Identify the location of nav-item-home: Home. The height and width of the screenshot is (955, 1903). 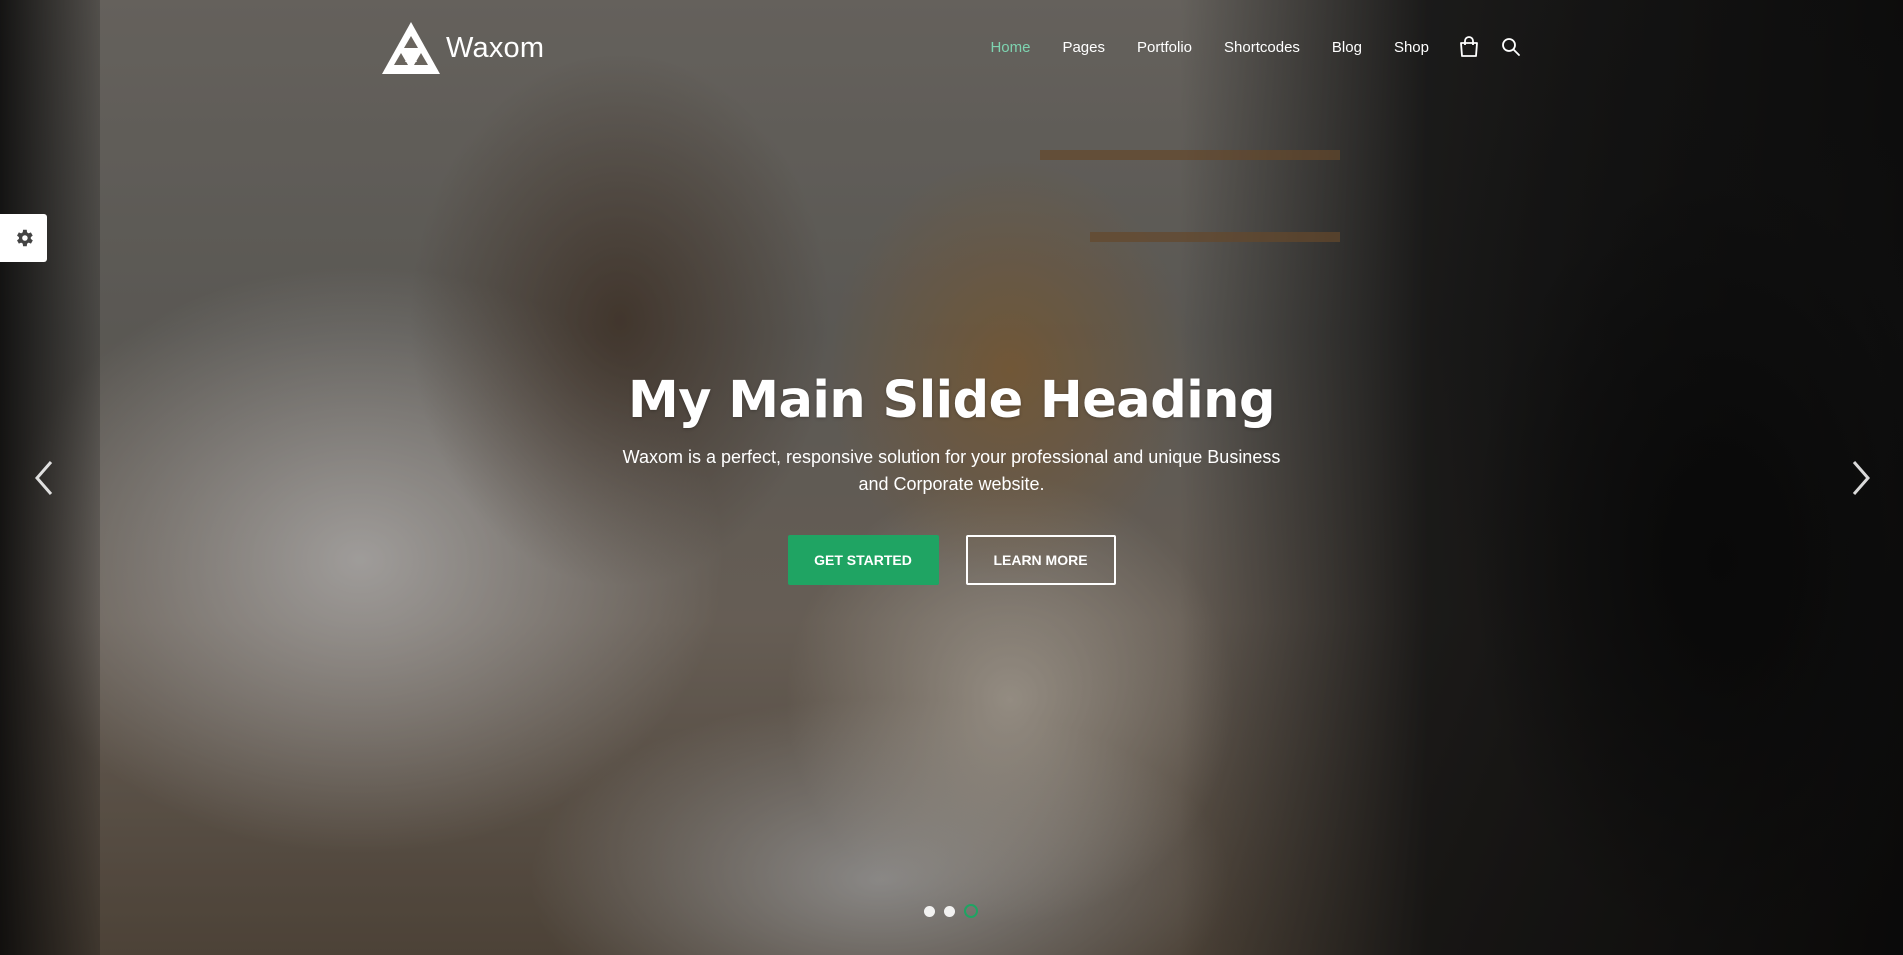
(1010, 47).